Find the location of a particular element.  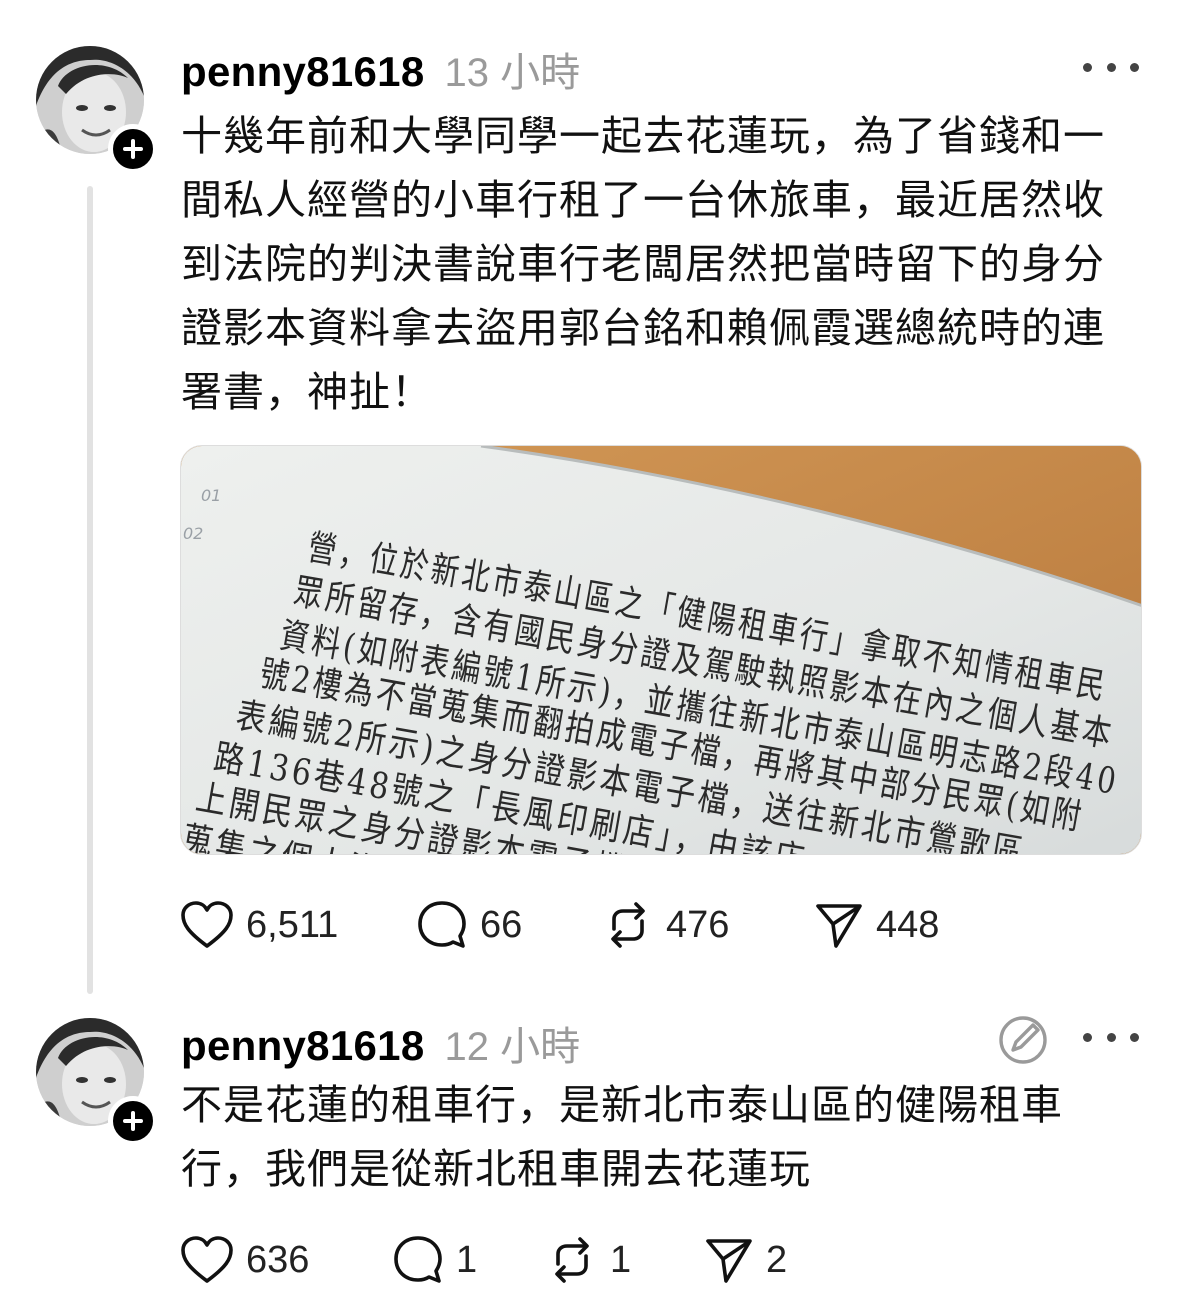

like-button: 636 is located at coordinates (286, 1260).